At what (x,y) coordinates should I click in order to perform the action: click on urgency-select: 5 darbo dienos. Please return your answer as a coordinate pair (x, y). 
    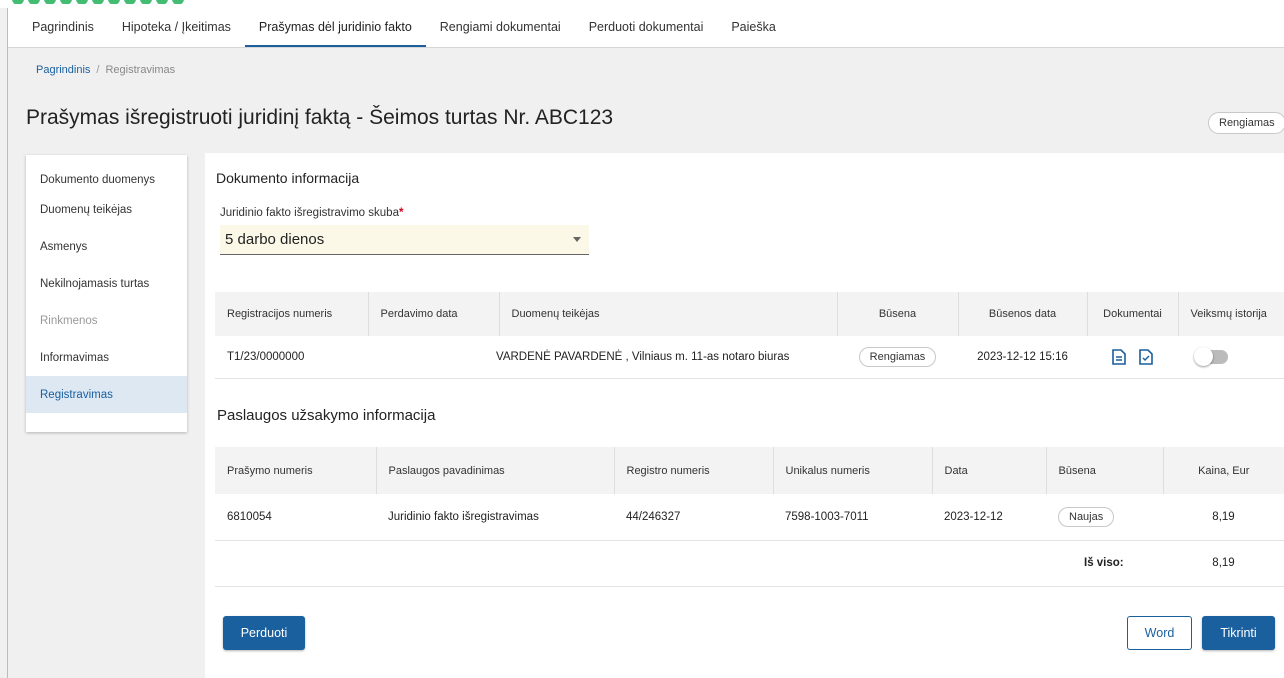
    Looking at the image, I should click on (404, 240).